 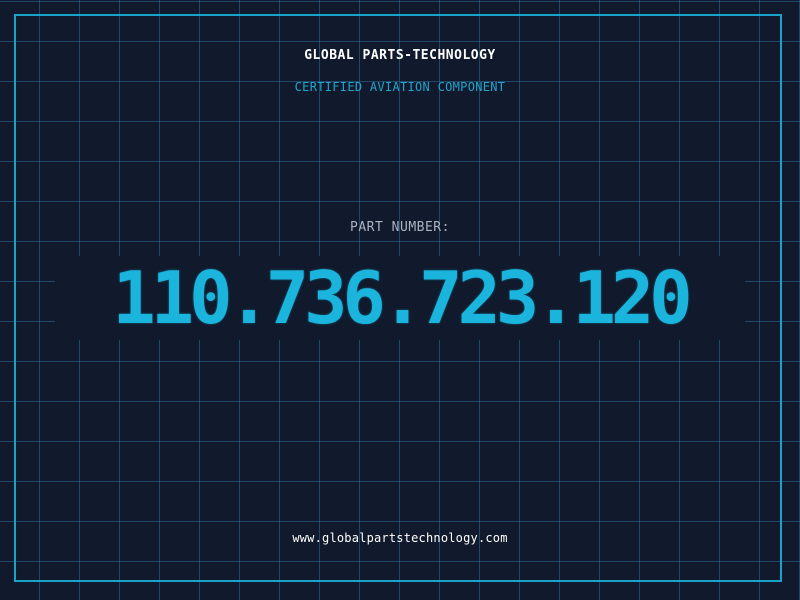 I want to click on part-number-value: 110.736.723.120, so click(x=400, y=298).